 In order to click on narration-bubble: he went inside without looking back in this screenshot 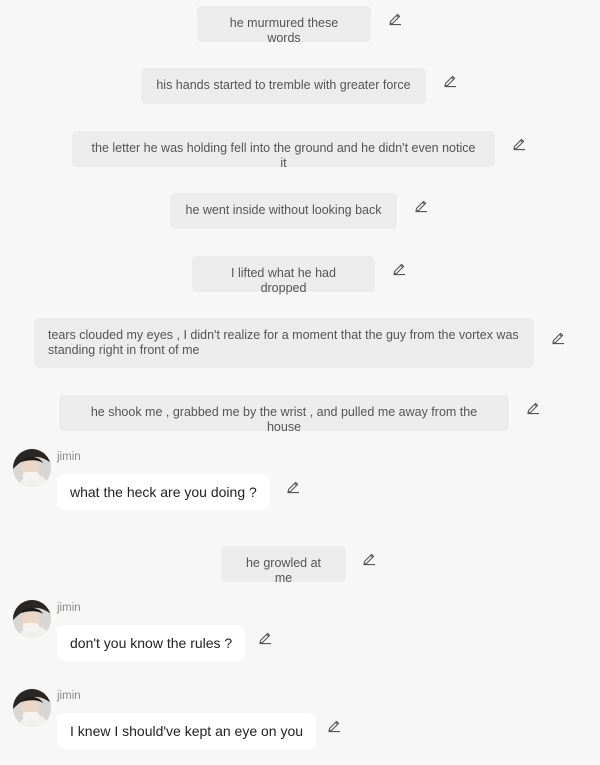, I will do `click(283, 211)`.